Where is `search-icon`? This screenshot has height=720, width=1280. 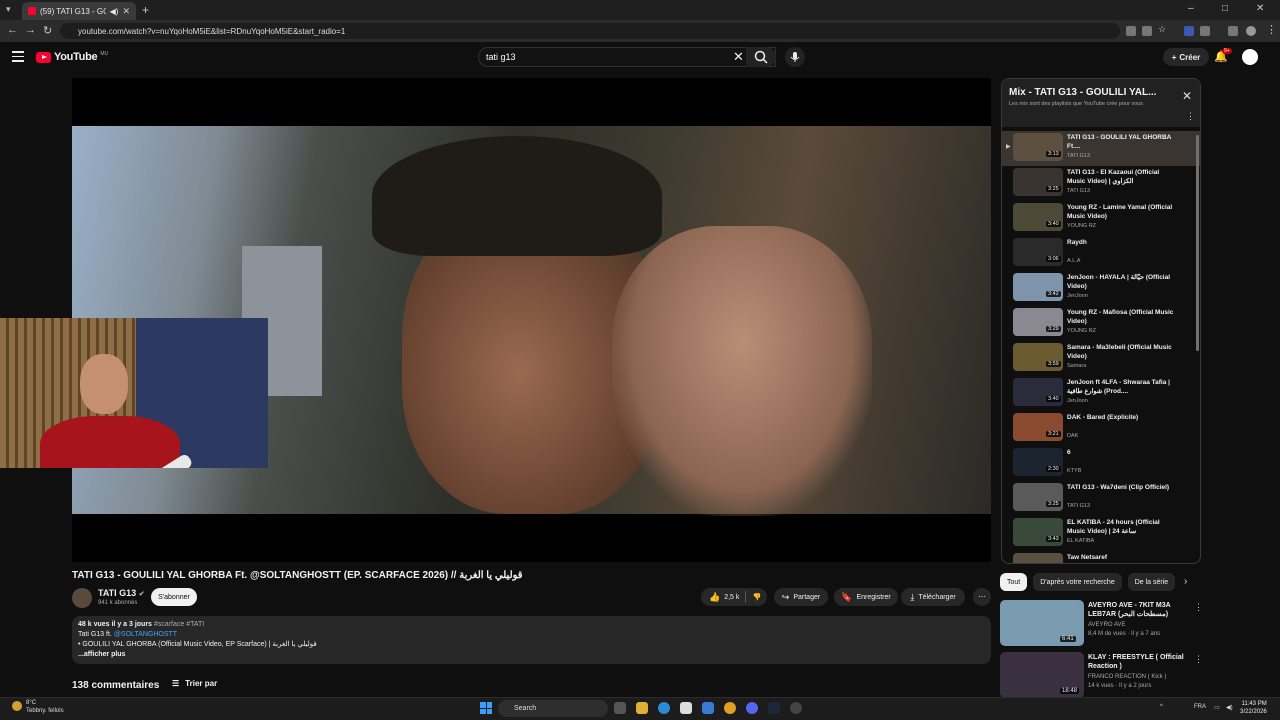
search-icon is located at coordinates (761, 57).